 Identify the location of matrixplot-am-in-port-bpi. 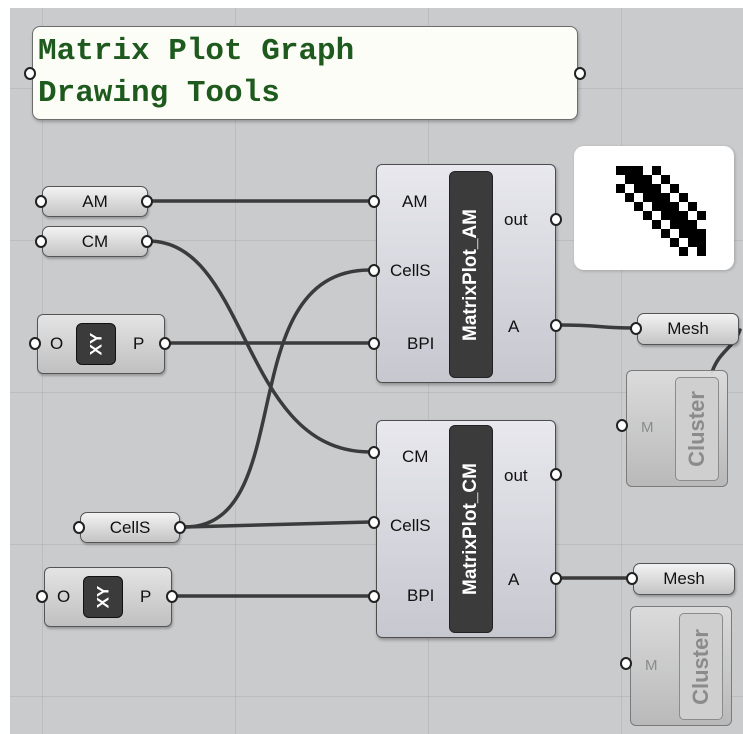
(374, 343).